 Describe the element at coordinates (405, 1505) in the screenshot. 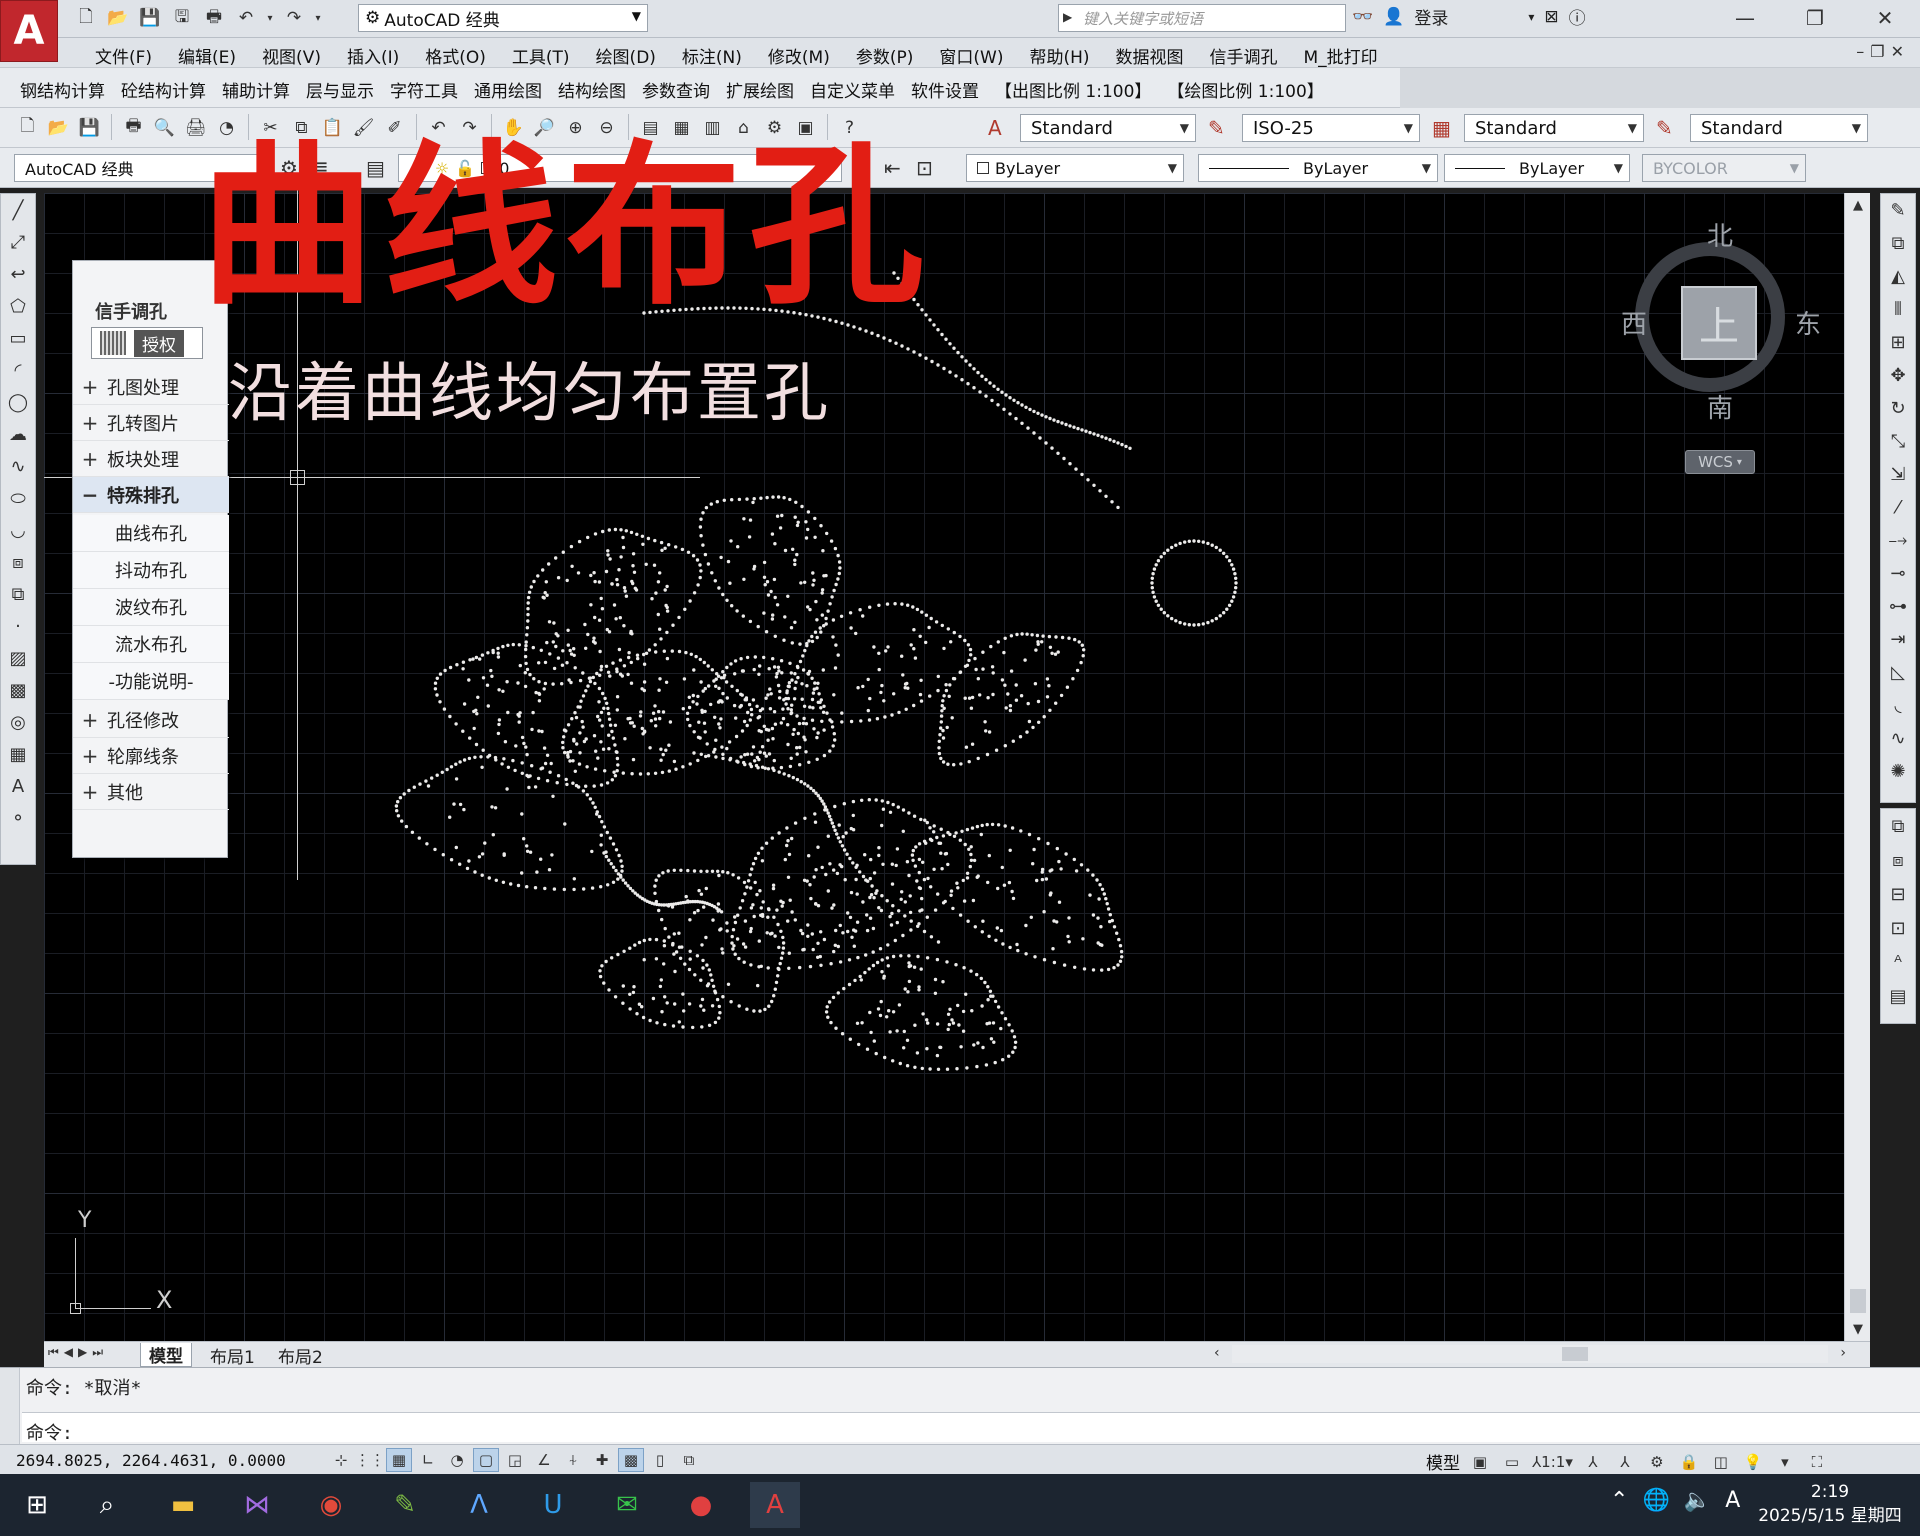

I see `notepad-icon: ✎` at that location.